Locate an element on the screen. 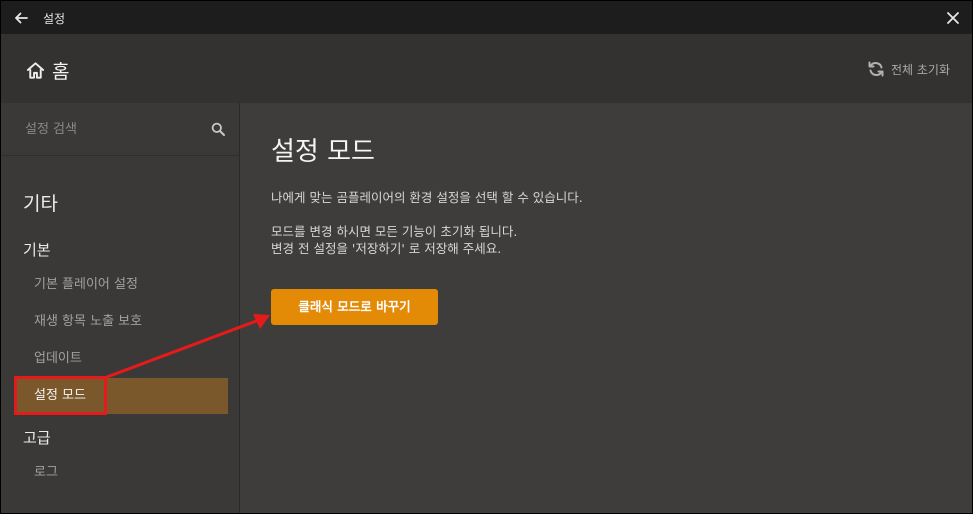  home-button: 홈 is located at coordinates (47, 70).